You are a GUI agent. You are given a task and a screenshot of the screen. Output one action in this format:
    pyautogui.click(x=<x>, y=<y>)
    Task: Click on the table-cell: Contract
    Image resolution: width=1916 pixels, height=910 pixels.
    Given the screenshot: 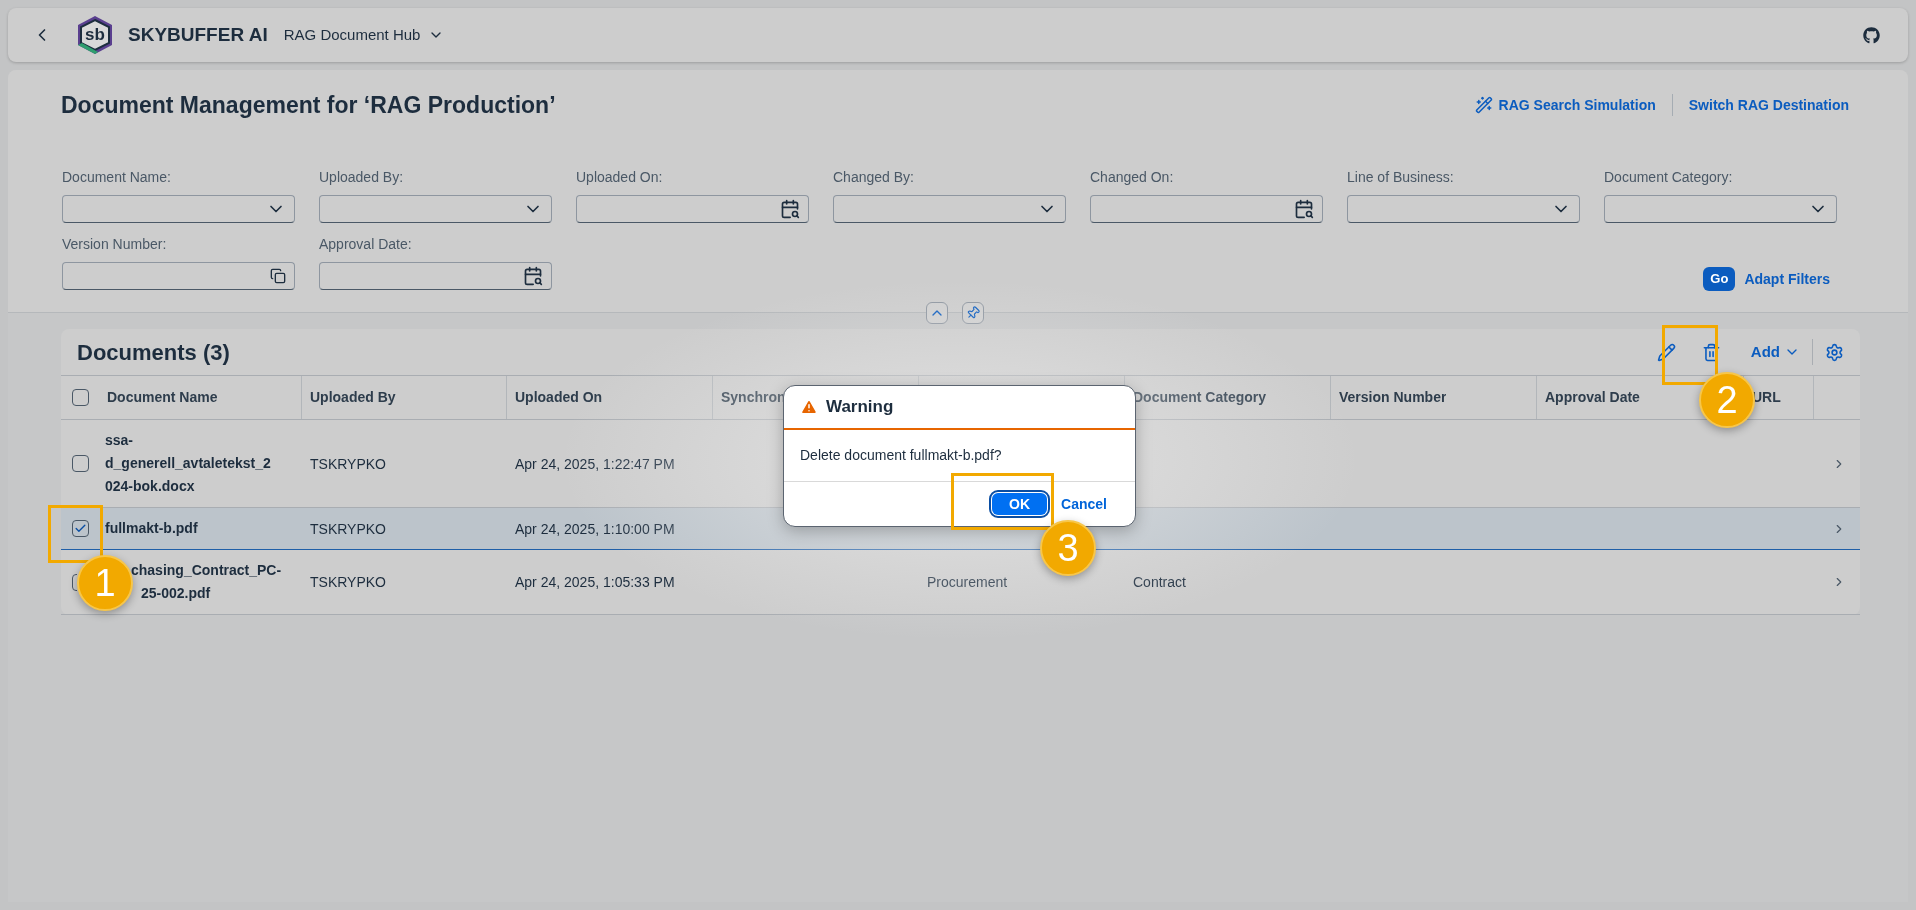 What is the action you would take?
    pyautogui.click(x=1159, y=582)
    